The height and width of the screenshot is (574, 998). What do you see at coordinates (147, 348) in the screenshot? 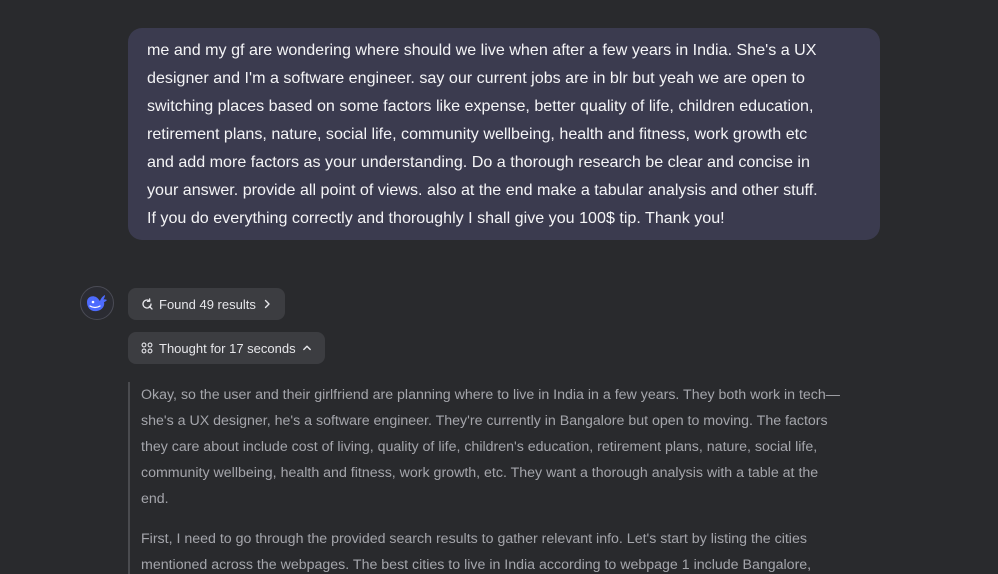
I see `thought-dots-icon` at bounding box center [147, 348].